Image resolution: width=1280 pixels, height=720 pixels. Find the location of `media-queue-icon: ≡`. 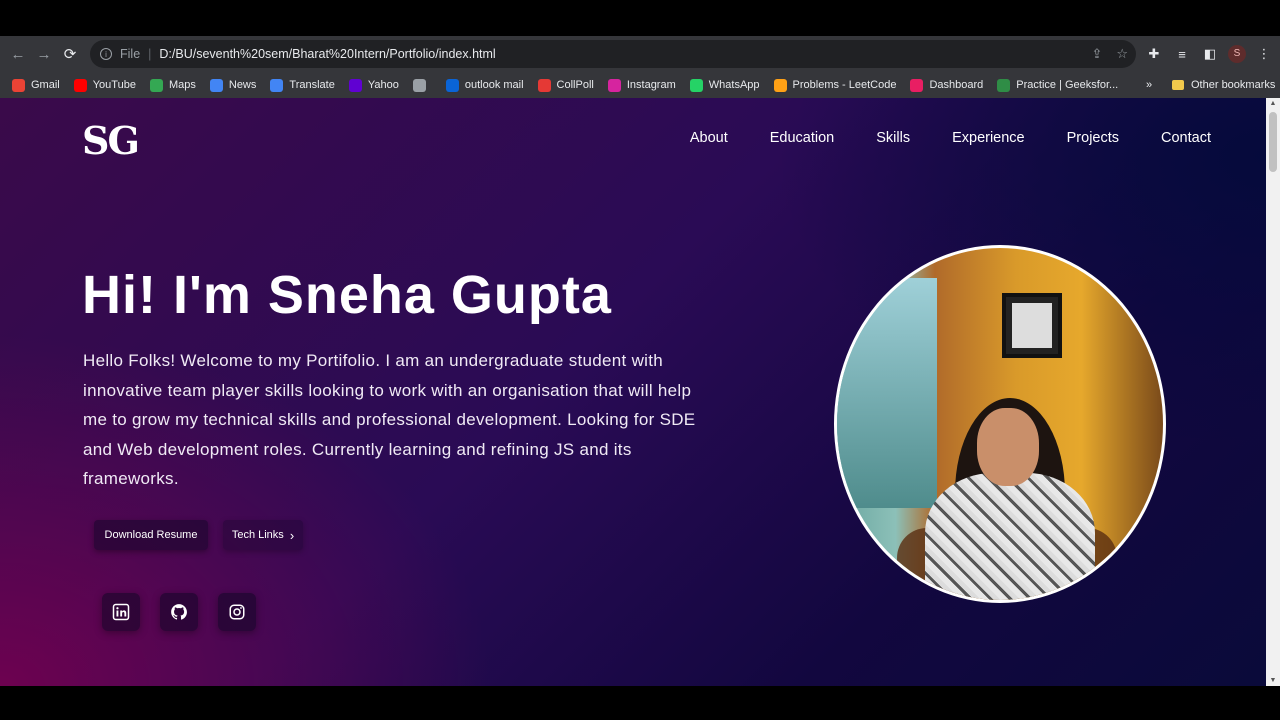

media-queue-icon: ≡ is located at coordinates (1182, 54).